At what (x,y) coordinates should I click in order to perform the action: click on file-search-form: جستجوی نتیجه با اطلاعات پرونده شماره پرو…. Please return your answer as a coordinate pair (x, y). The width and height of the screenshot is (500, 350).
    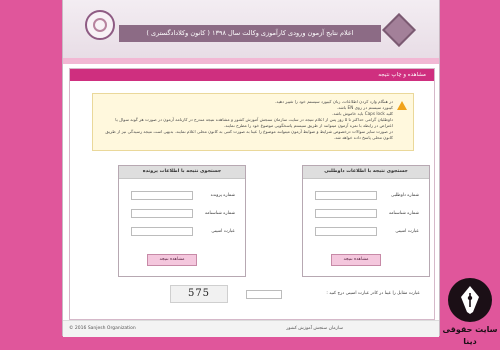
    Looking at the image, I should click on (182, 221).